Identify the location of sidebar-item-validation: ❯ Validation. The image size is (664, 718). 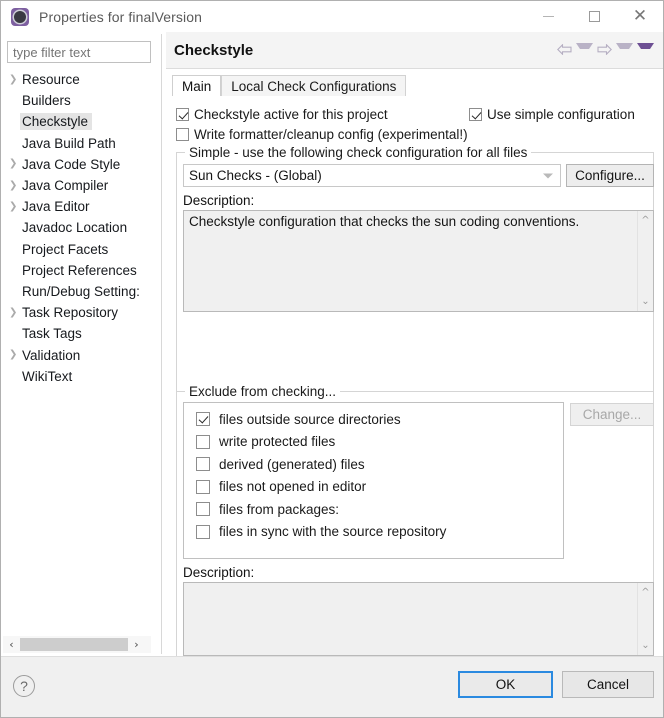
(83, 354).